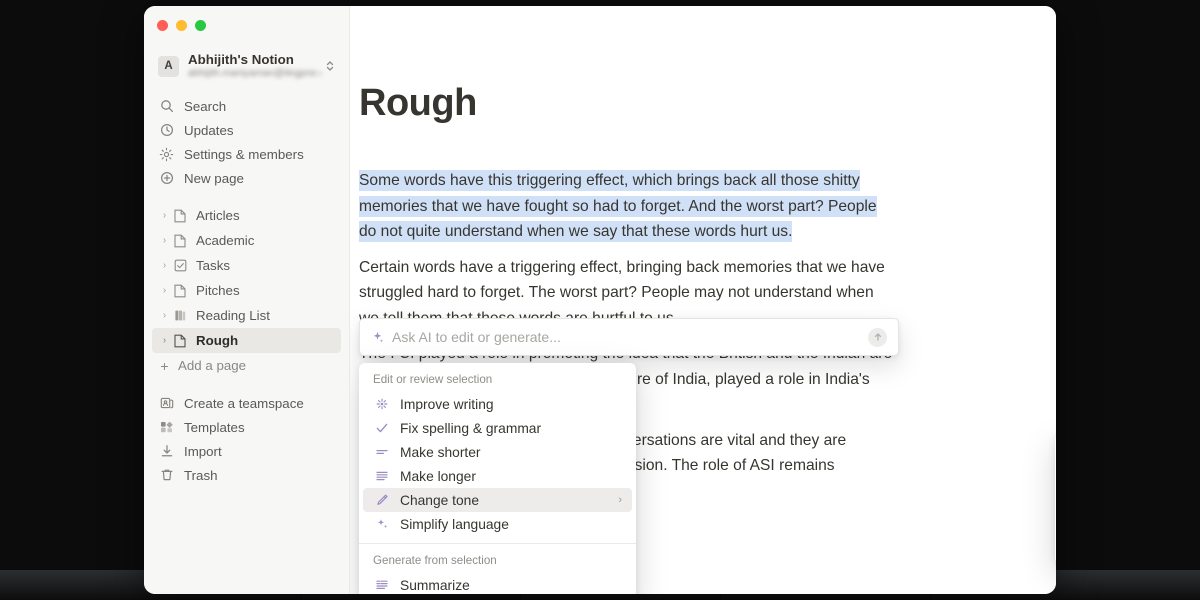 Image resolution: width=1200 pixels, height=600 pixels. Describe the element at coordinates (233, 315) in the screenshot. I see `sidebar-page-label: Reading List` at that location.